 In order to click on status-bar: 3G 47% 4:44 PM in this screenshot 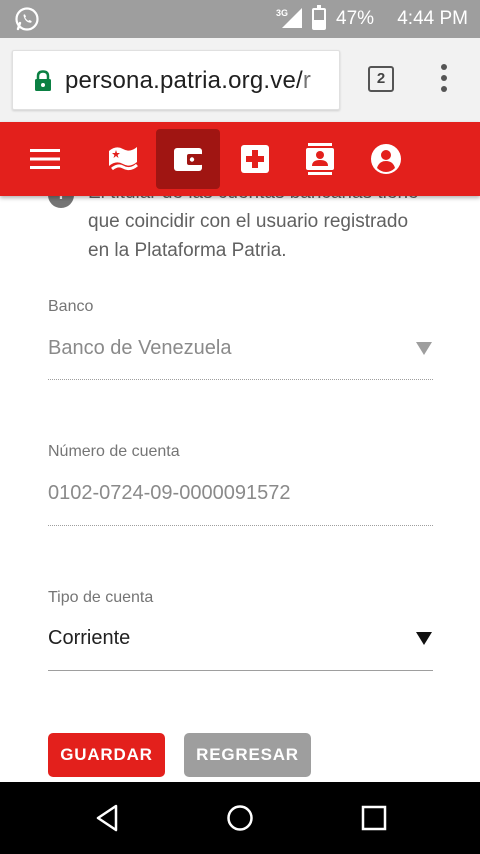, I will do `click(240, 19)`.